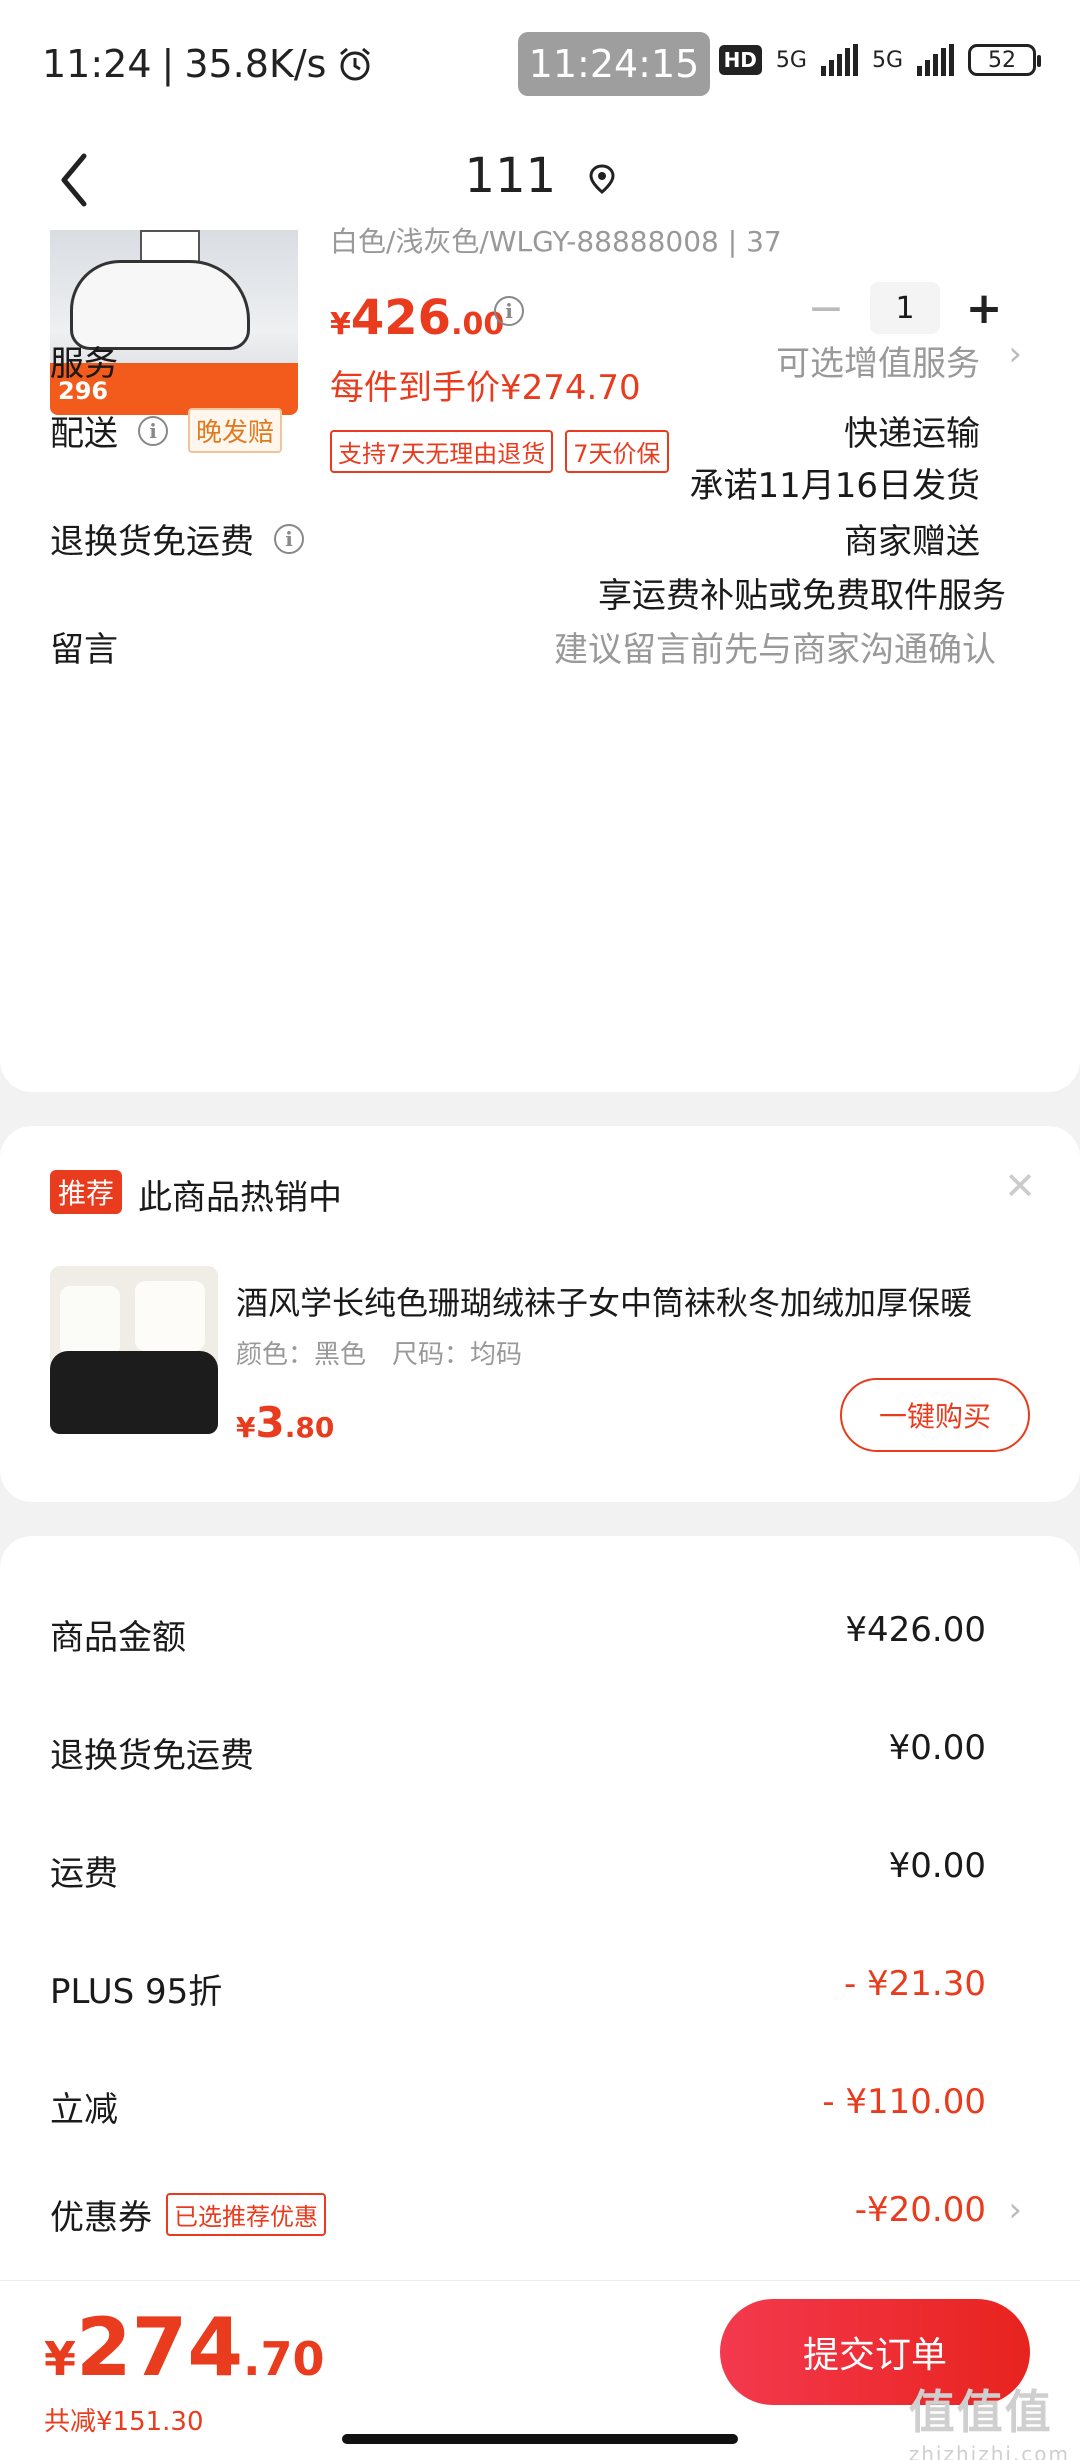 This screenshot has width=1080, height=2460. What do you see at coordinates (136, 1992) in the screenshot?
I see `summary-label: PLUS 95折` at bounding box center [136, 1992].